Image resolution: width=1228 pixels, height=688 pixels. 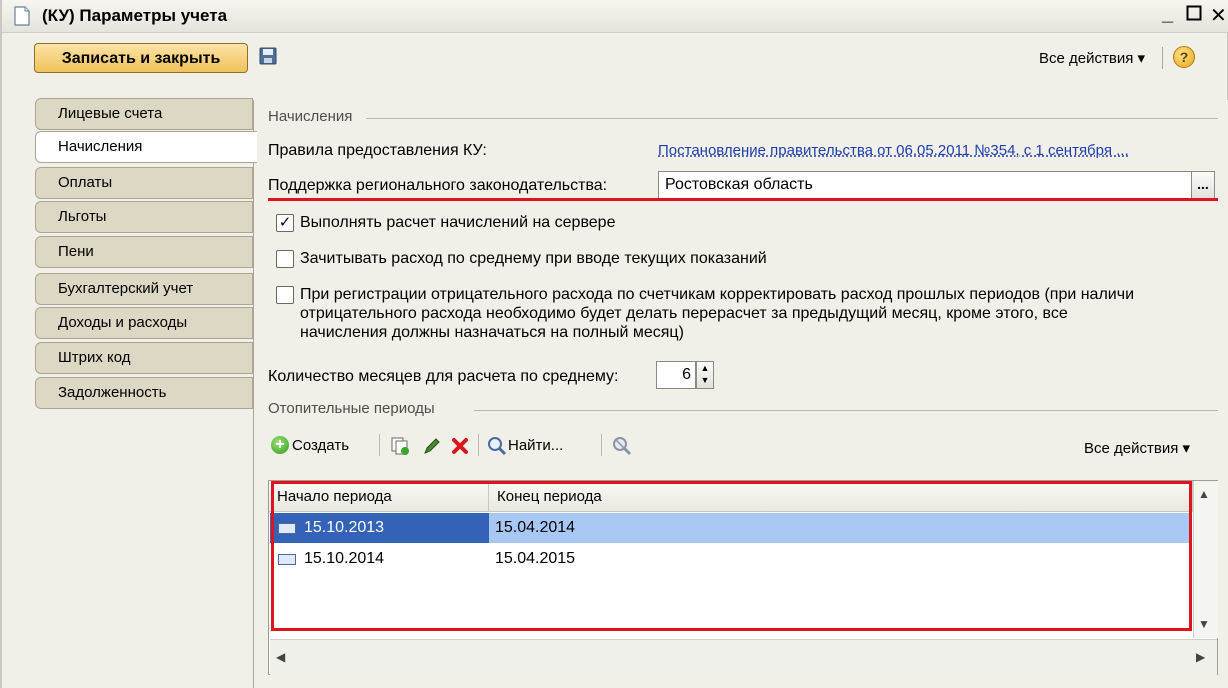 What do you see at coordinates (76, 251) in the screenshot?
I see `tab-label: Пени` at bounding box center [76, 251].